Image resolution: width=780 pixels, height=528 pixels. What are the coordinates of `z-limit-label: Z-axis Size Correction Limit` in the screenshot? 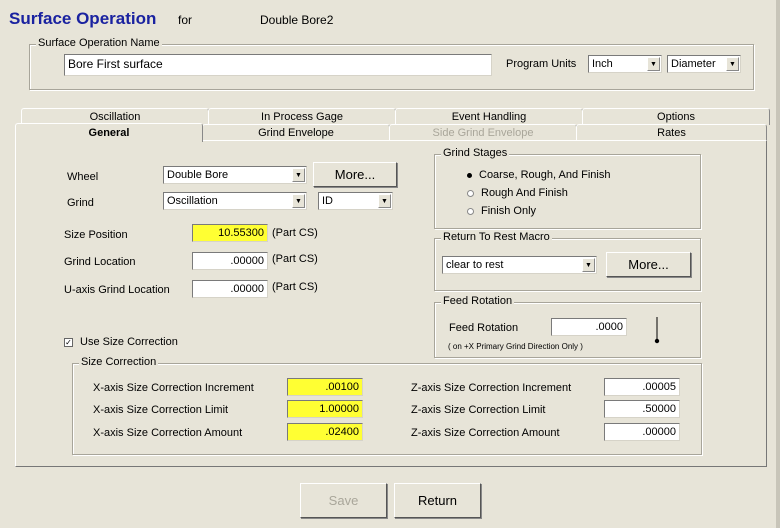 It's located at (478, 410).